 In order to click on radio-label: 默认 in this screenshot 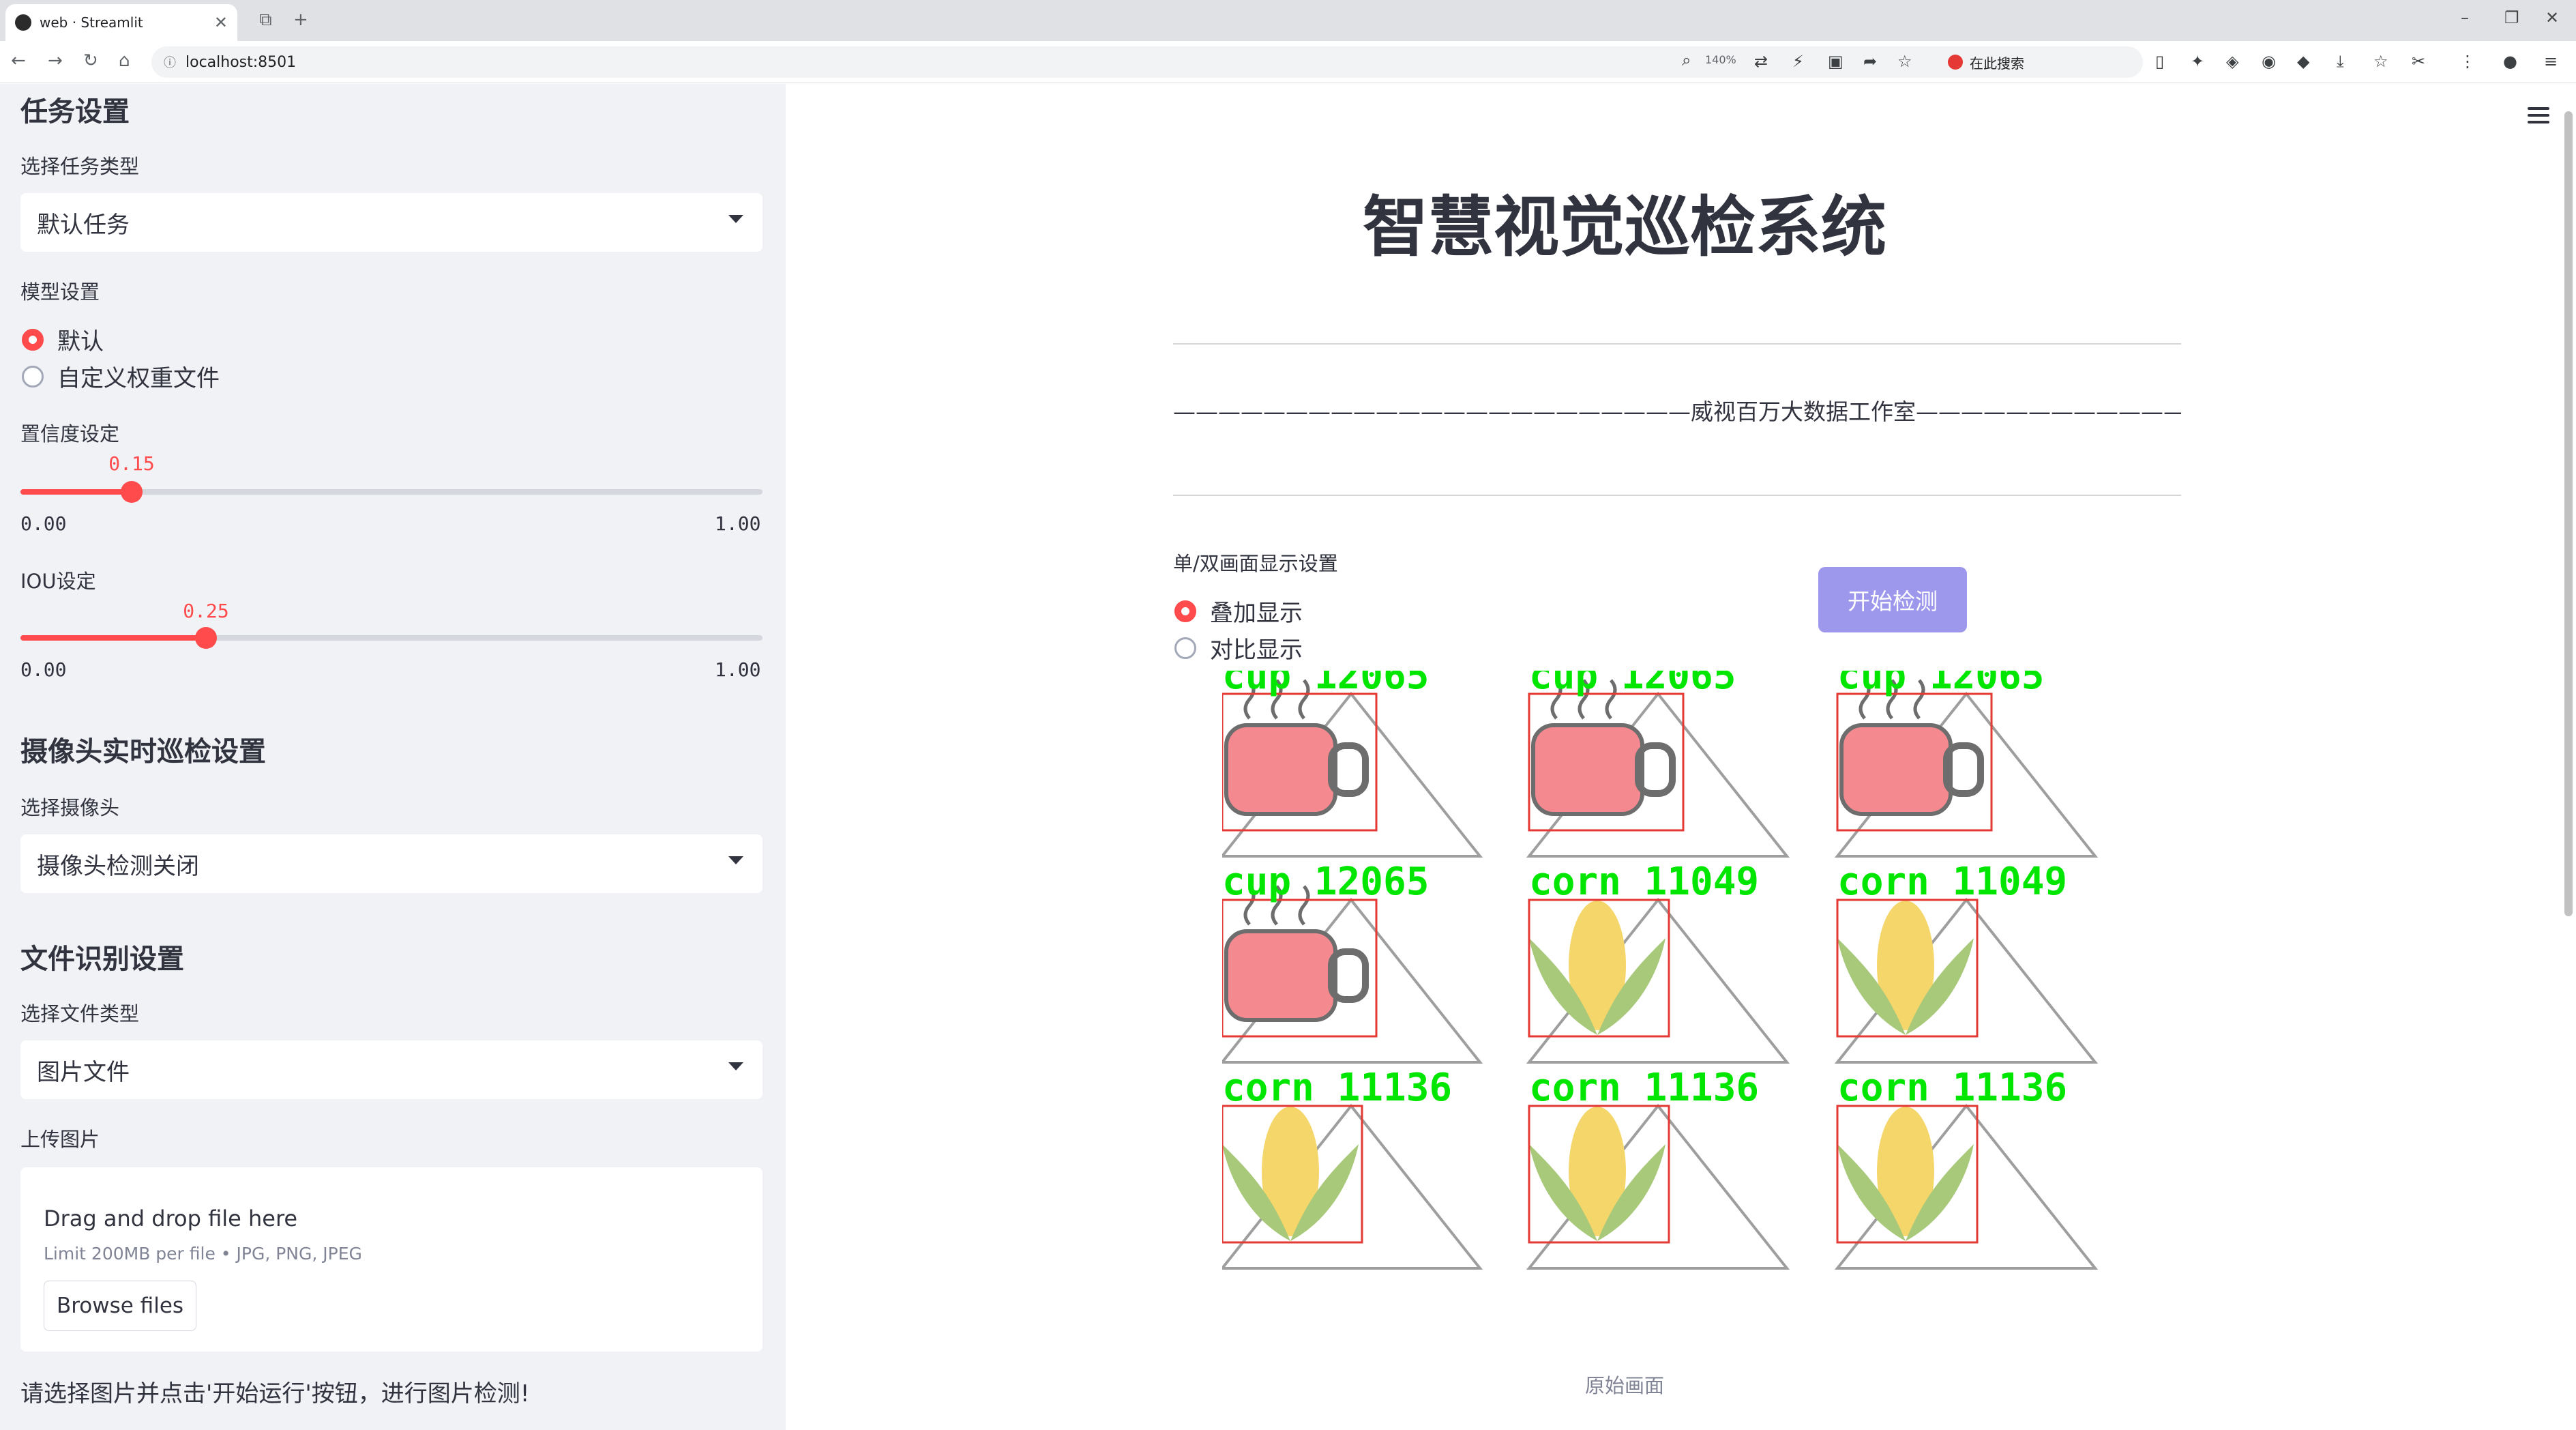, I will do `click(80, 341)`.